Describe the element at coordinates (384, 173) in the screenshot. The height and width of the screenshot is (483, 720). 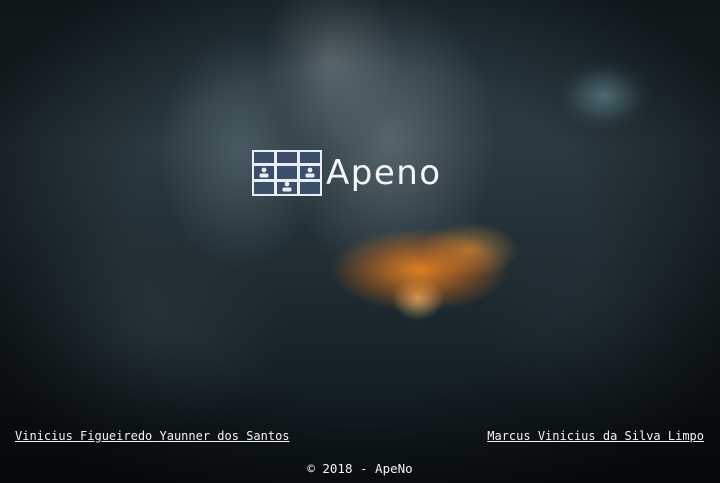
I see `app-name: Apeno` at that location.